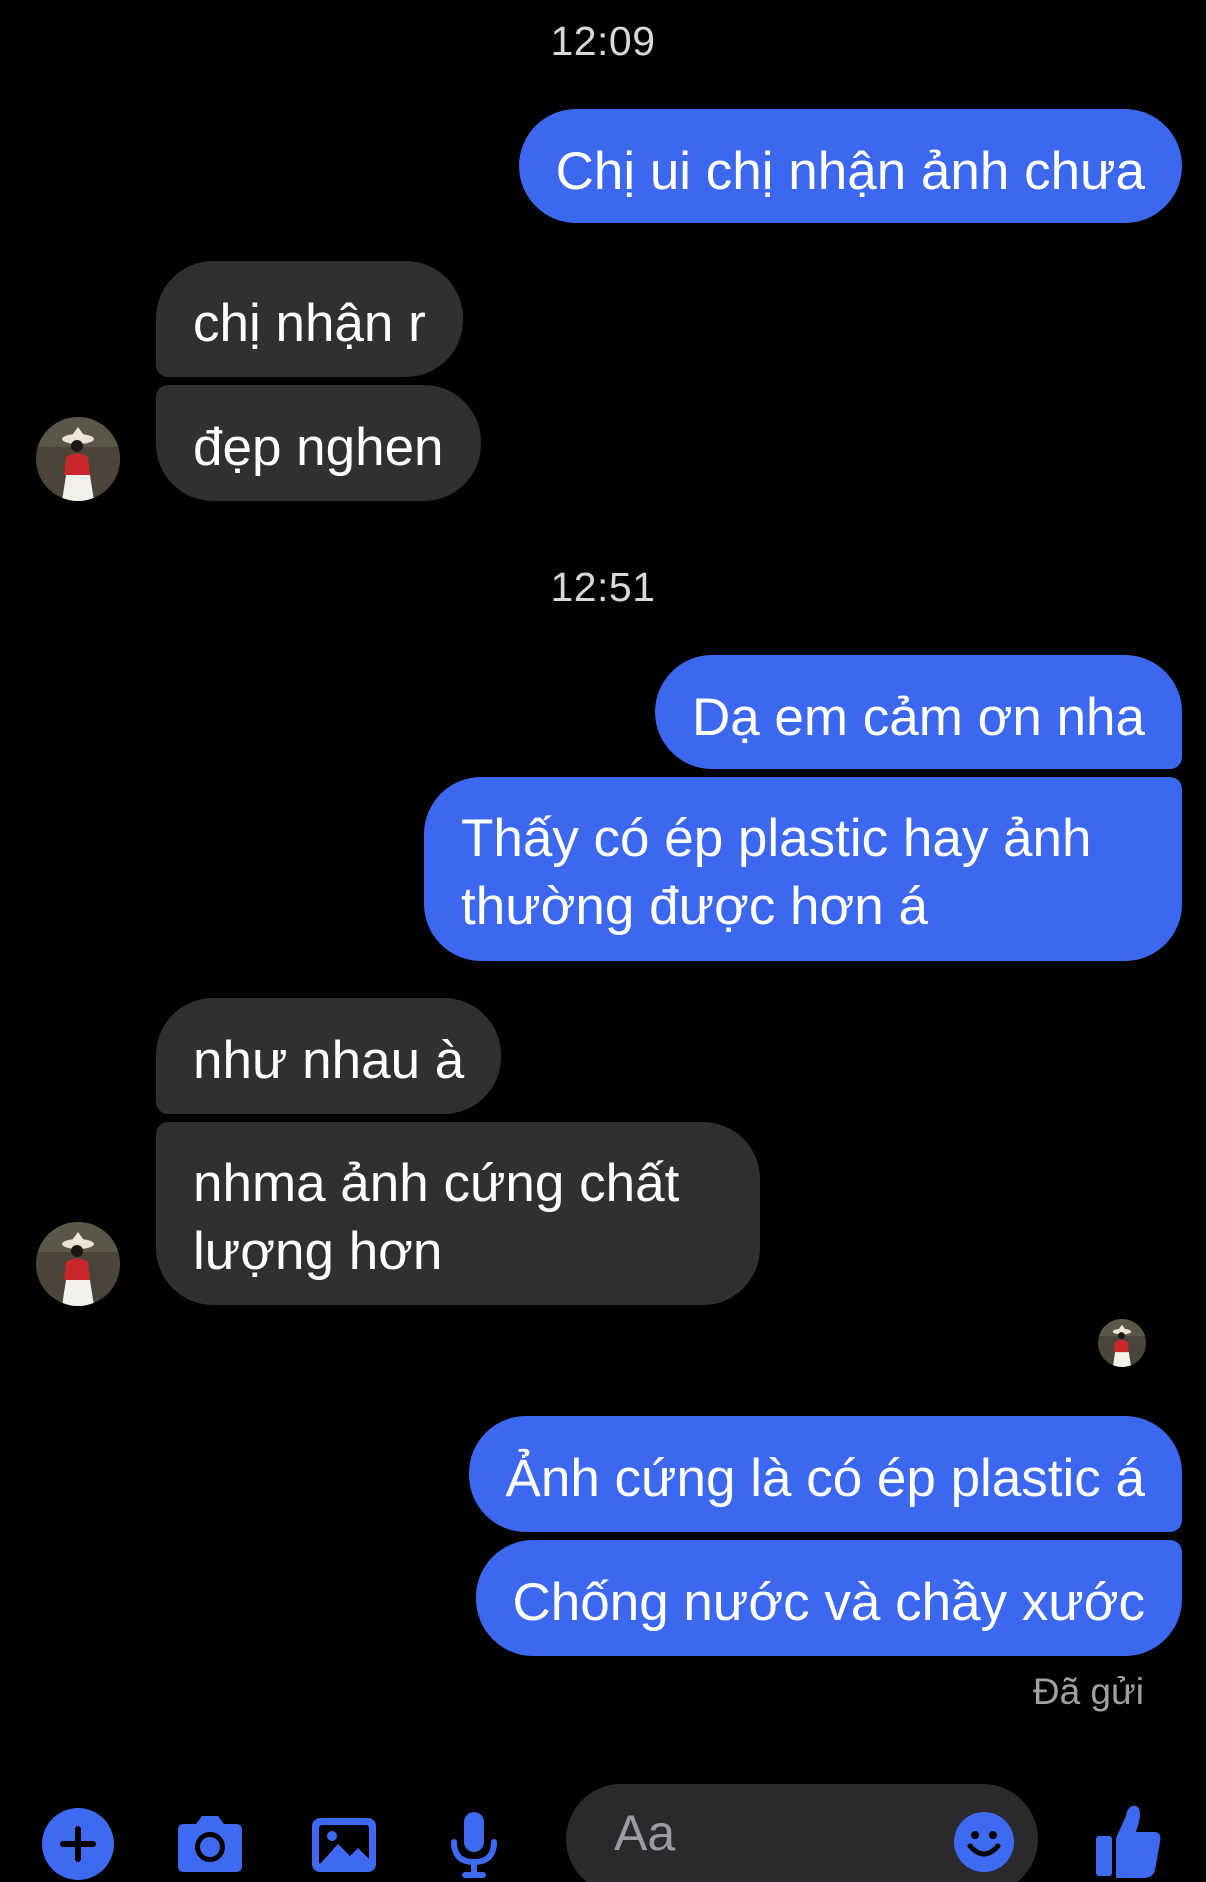 This screenshot has height=1882, width=1206. I want to click on emoji-icon, so click(984, 1842).